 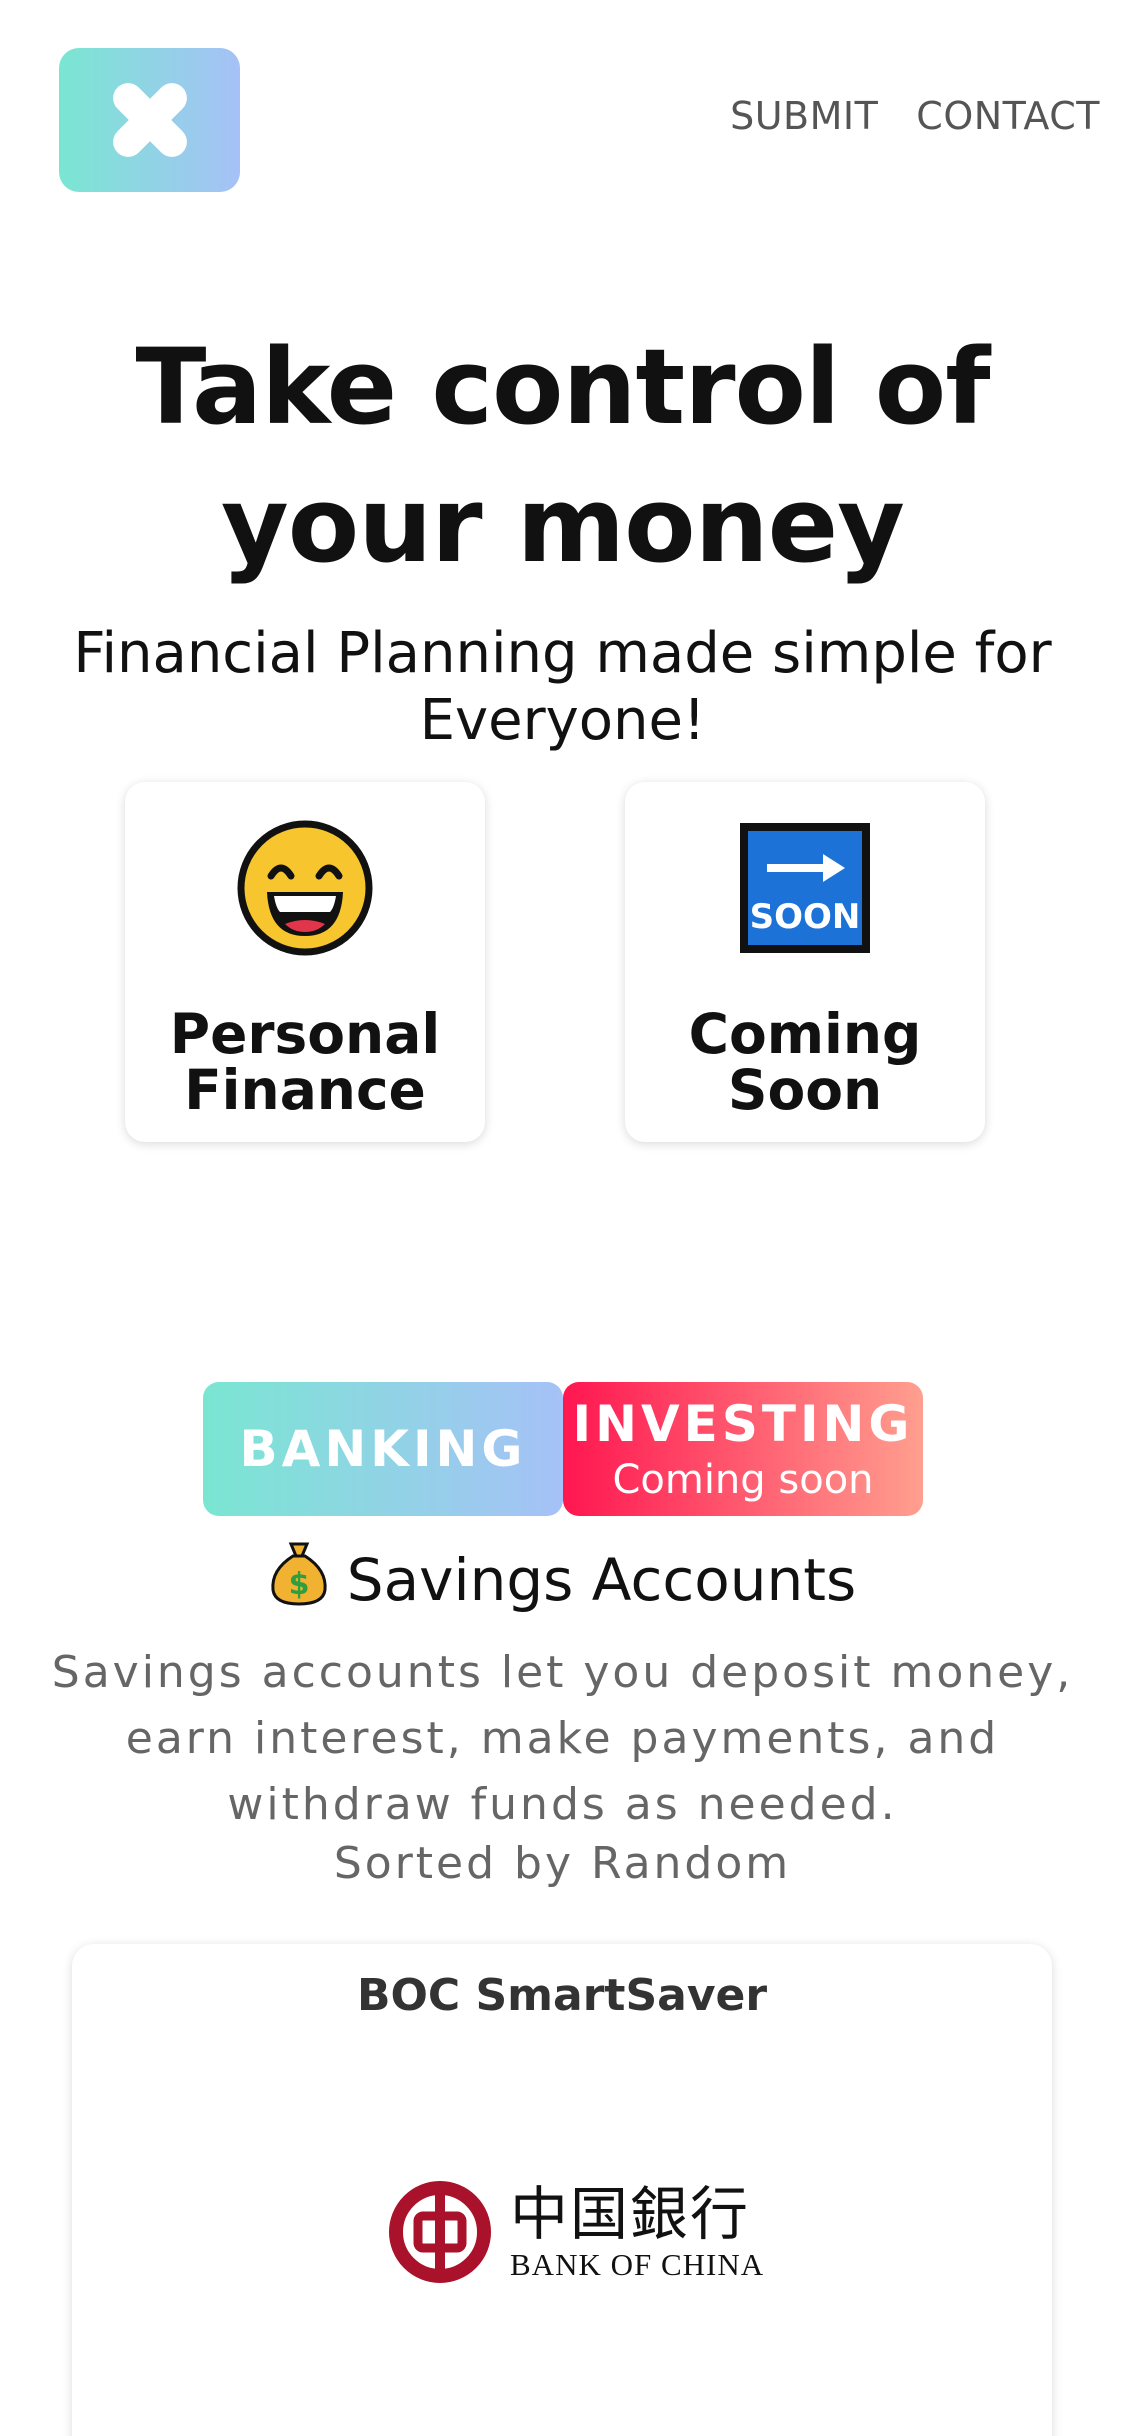 What do you see at coordinates (804, 116) in the screenshot?
I see `nav-submit-link: SUBMIT` at bounding box center [804, 116].